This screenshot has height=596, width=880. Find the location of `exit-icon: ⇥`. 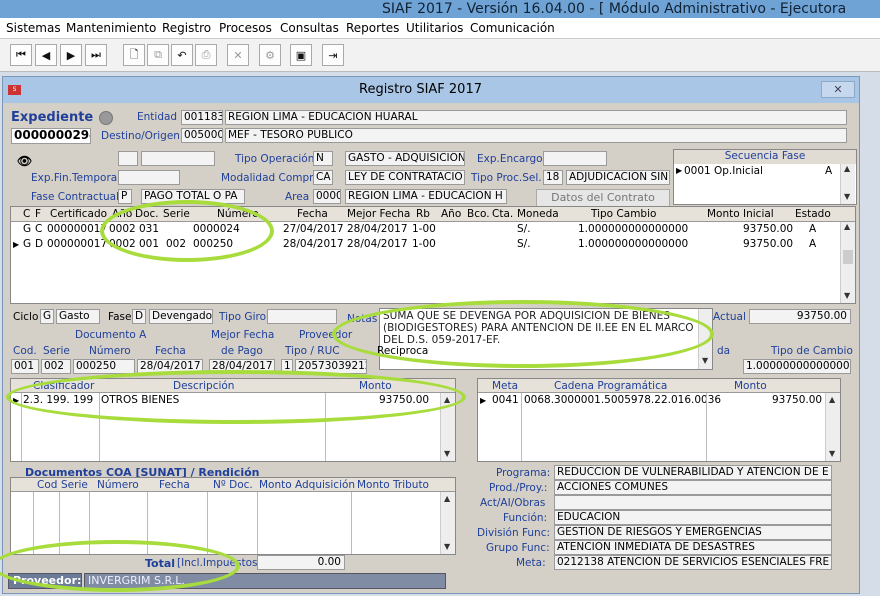

exit-icon: ⇥ is located at coordinates (333, 55).